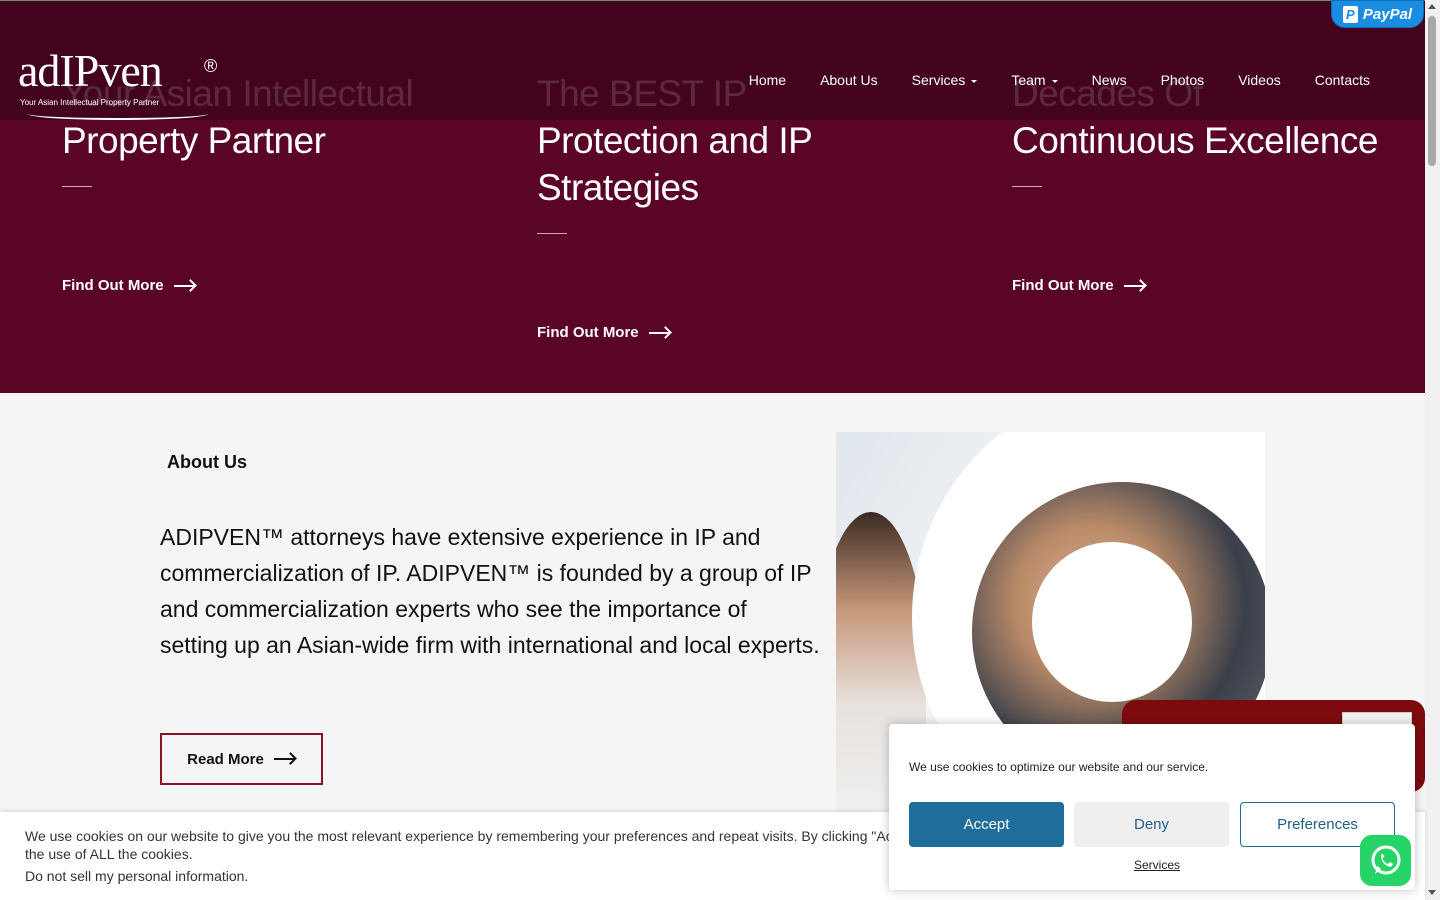 This screenshot has height=900, width=1440. What do you see at coordinates (938, 80) in the screenshot?
I see `nav-label: Services` at bounding box center [938, 80].